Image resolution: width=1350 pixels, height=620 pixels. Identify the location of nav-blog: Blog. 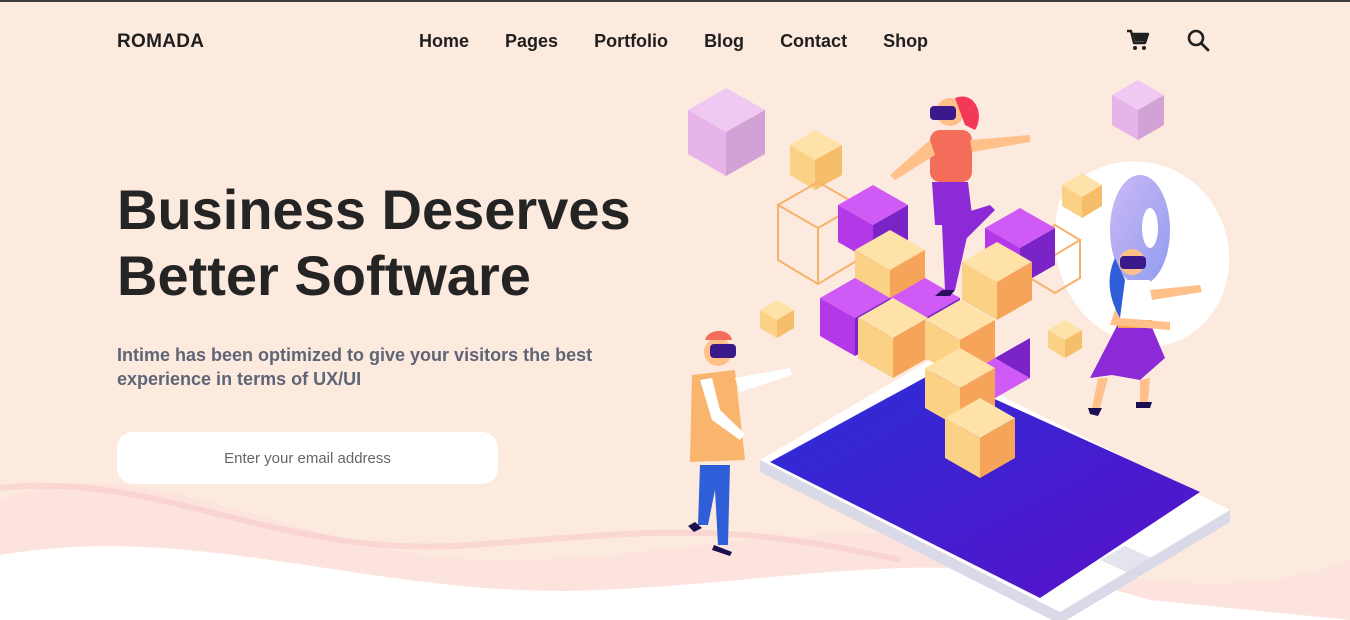
(724, 41).